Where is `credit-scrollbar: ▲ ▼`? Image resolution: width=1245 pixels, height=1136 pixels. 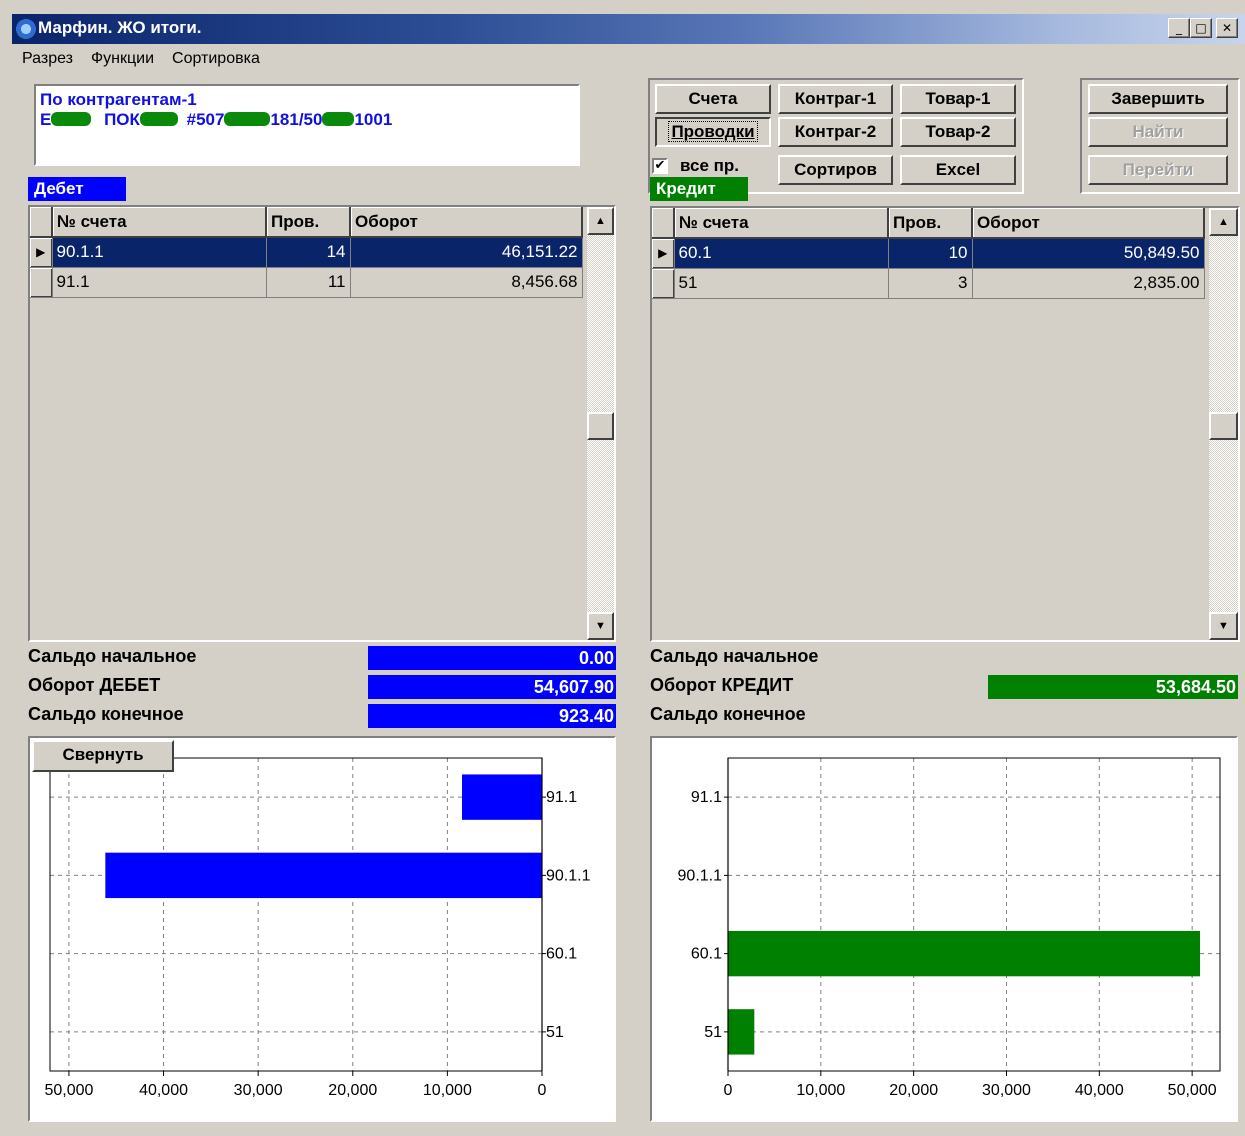 credit-scrollbar: ▲ ▼ is located at coordinates (1223, 424).